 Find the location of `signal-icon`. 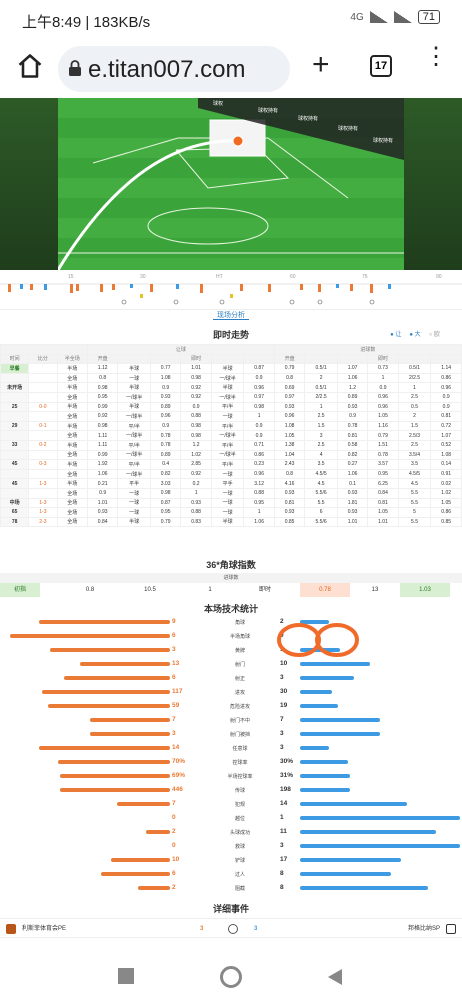

signal-icon is located at coordinates (378, 17).